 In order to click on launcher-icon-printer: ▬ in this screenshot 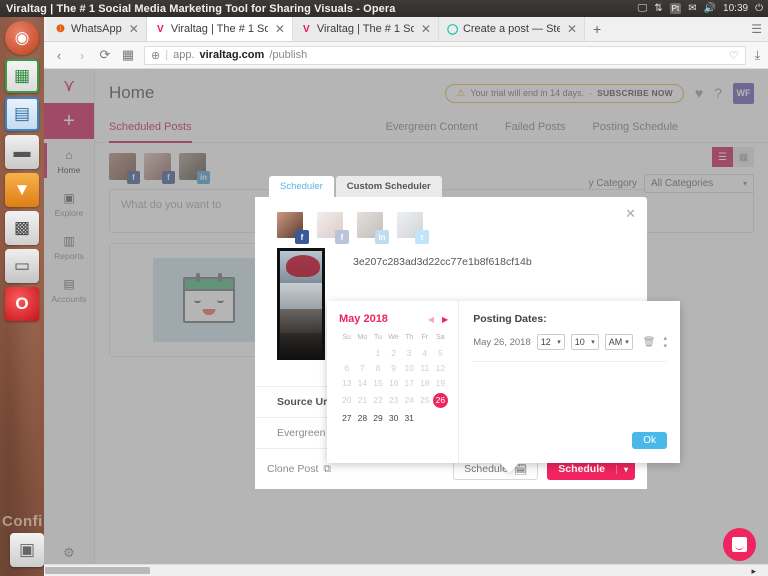, I will do `click(22, 152)`.